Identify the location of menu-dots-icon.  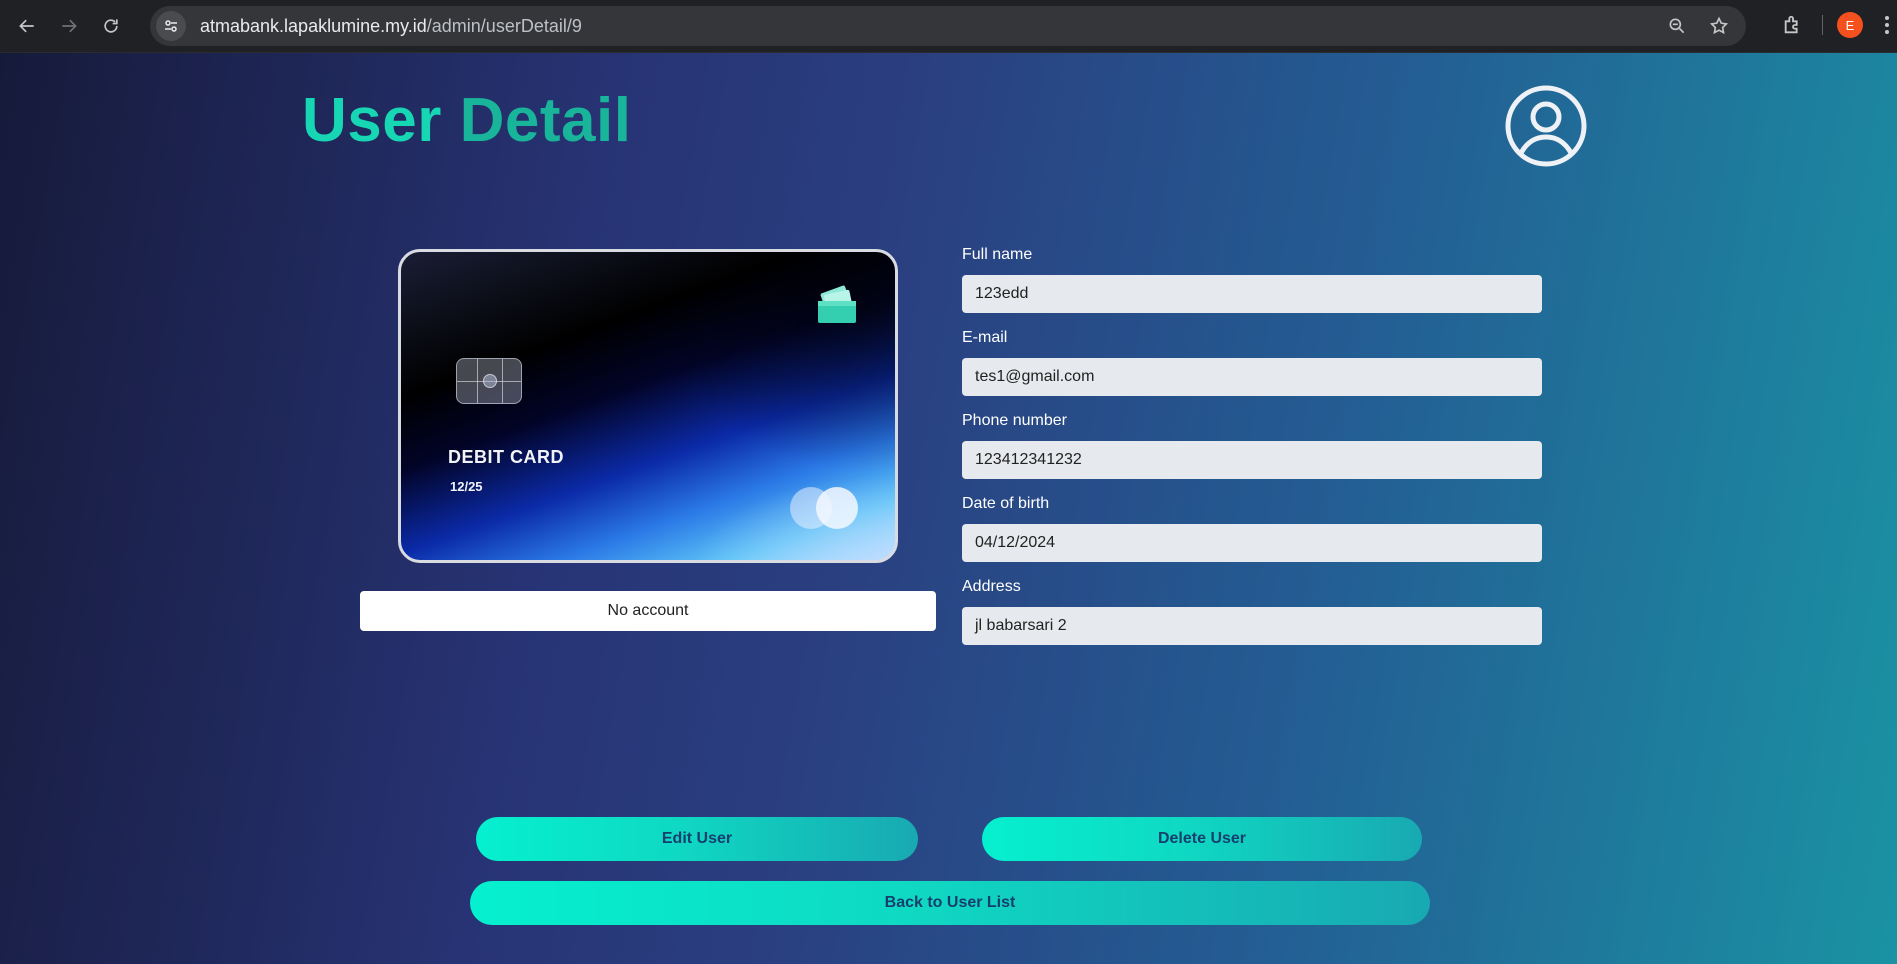
(1887, 25).